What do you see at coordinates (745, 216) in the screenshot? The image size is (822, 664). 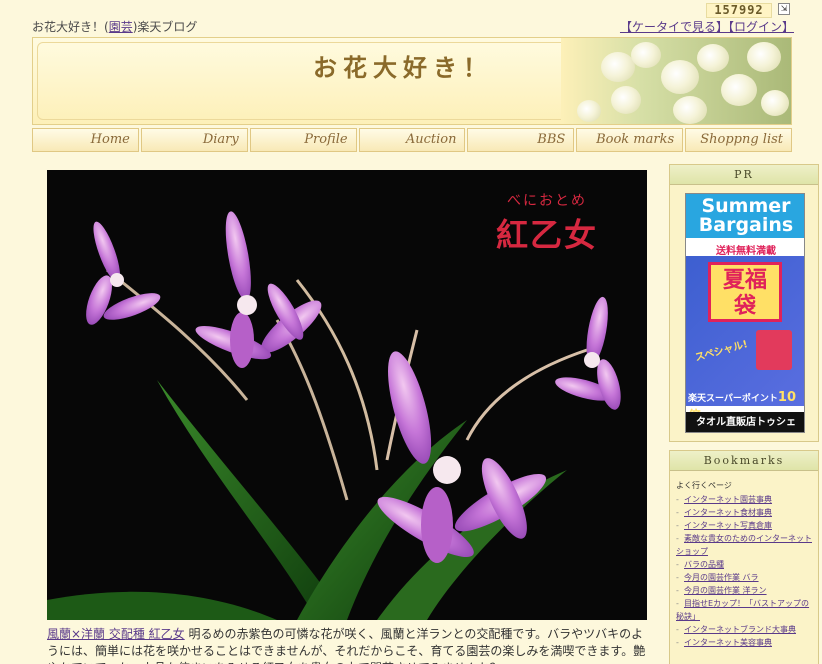 I see `ad-headline: Summer Bargains` at bounding box center [745, 216].